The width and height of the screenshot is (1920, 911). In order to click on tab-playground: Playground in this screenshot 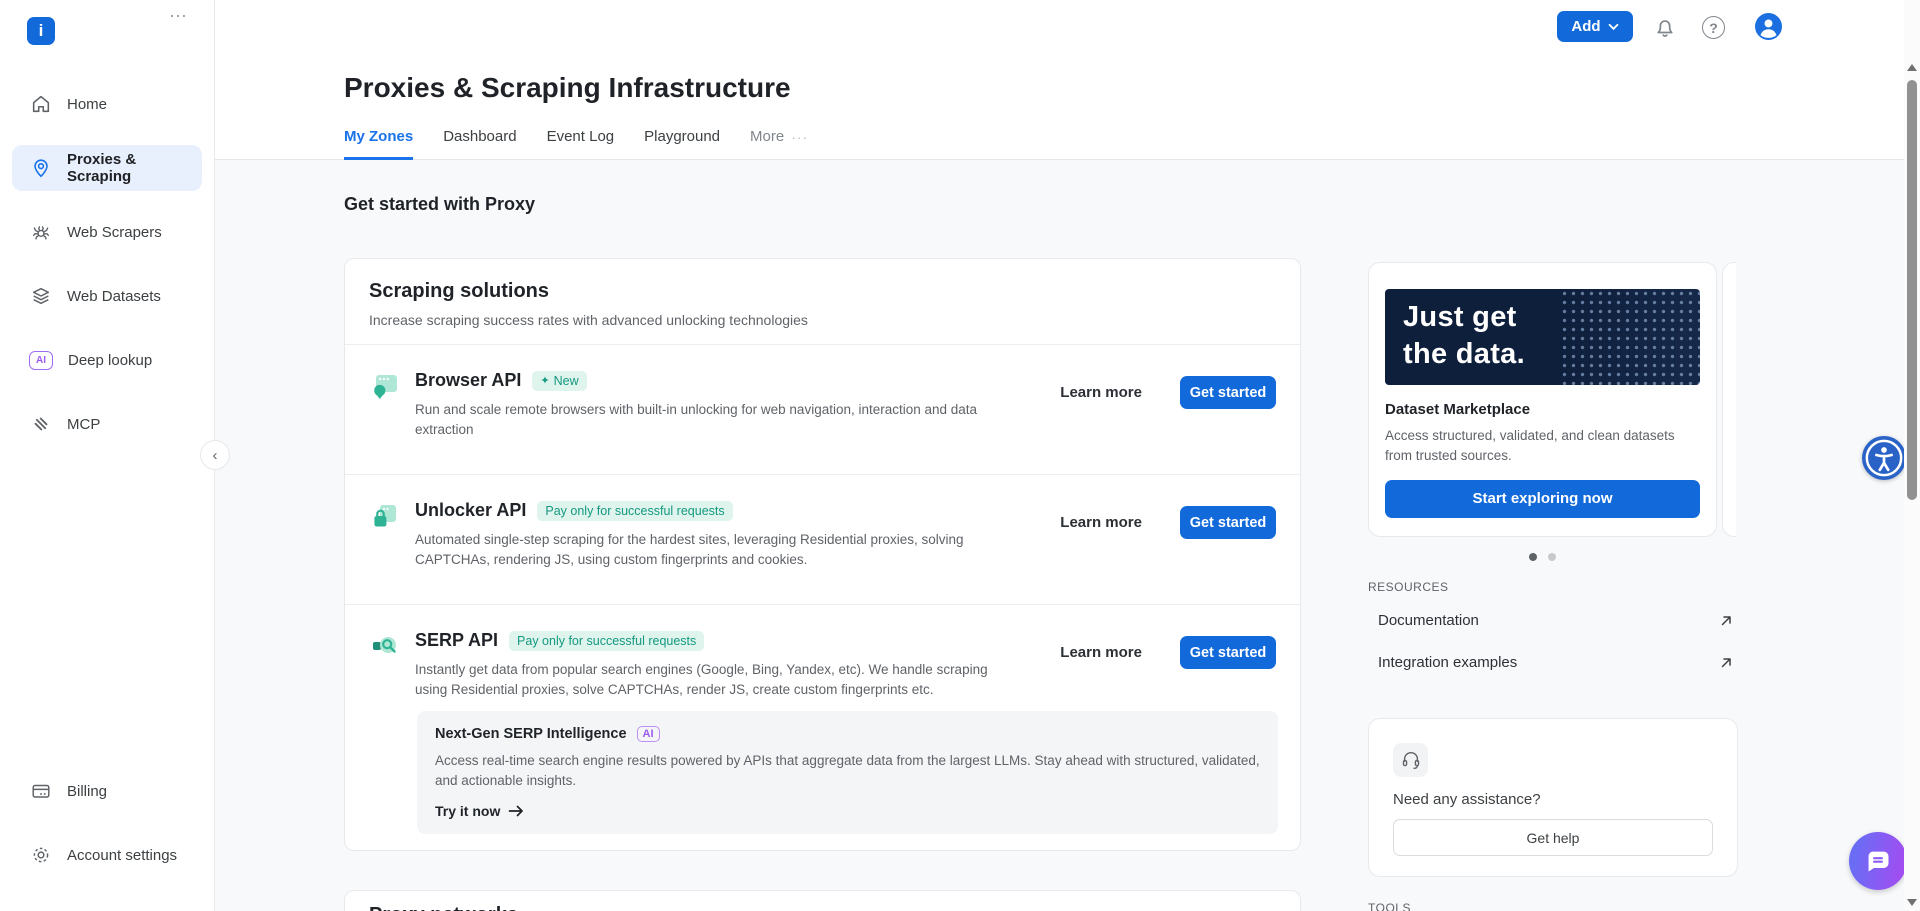, I will do `click(682, 144)`.